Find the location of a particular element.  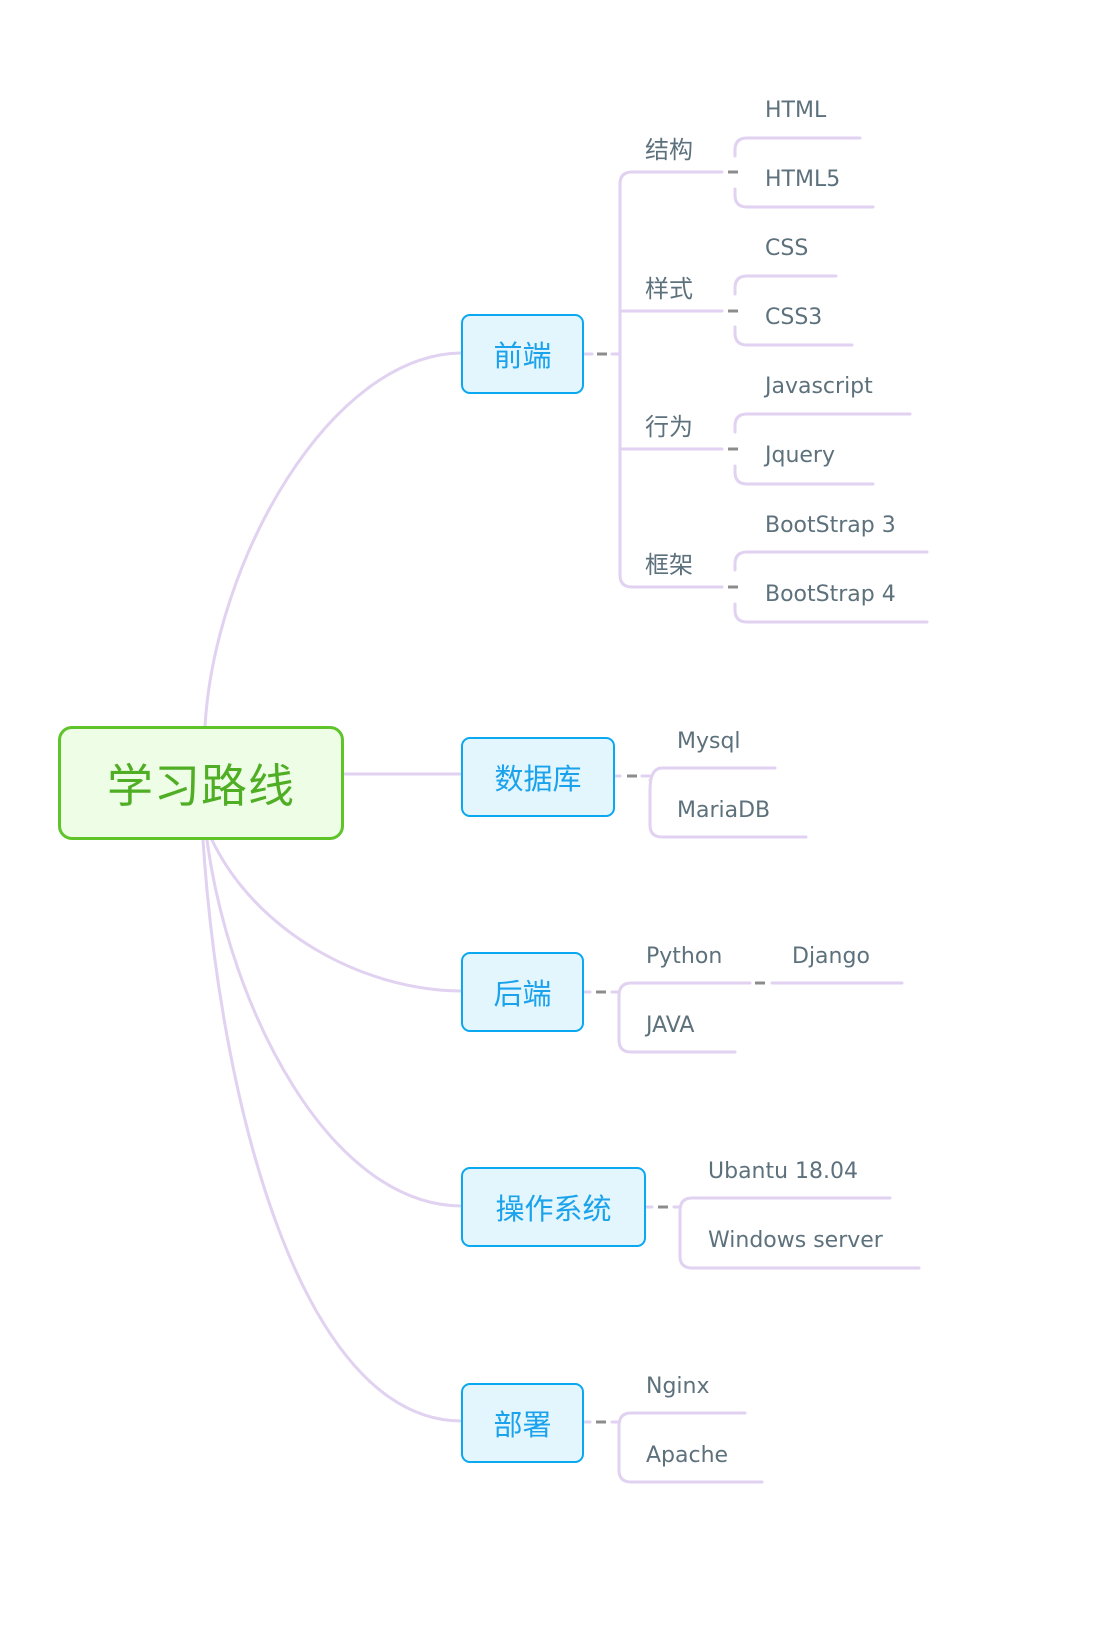

topic-label: 后端 is located at coordinates (522, 994).